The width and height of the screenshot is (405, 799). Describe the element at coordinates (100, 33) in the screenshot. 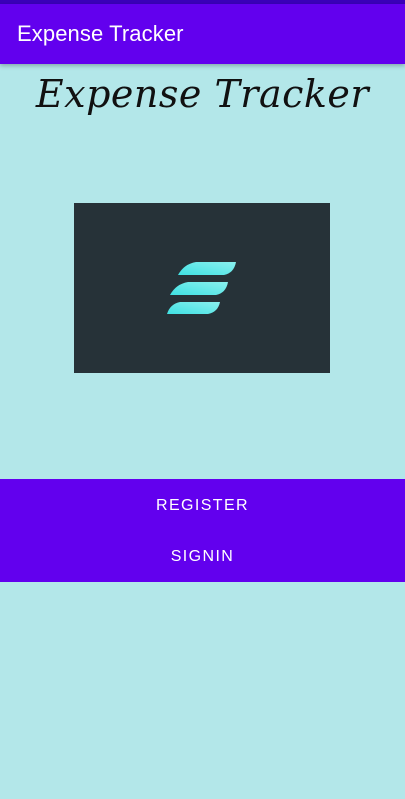

I see `app-bar-title: Expense Tracker` at that location.